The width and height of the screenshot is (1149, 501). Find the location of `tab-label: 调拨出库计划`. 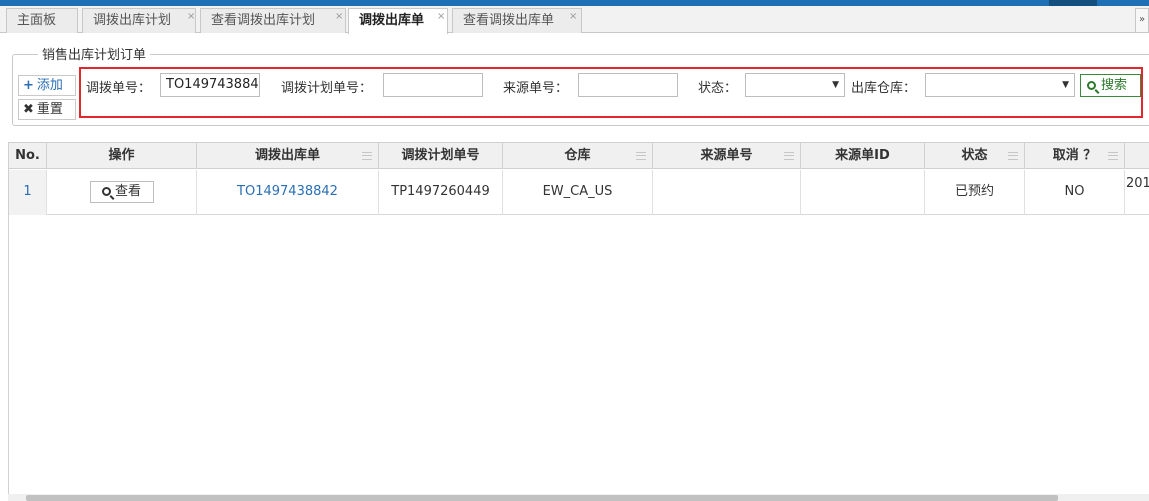

tab-label: 调拨出库计划 is located at coordinates (132, 20).